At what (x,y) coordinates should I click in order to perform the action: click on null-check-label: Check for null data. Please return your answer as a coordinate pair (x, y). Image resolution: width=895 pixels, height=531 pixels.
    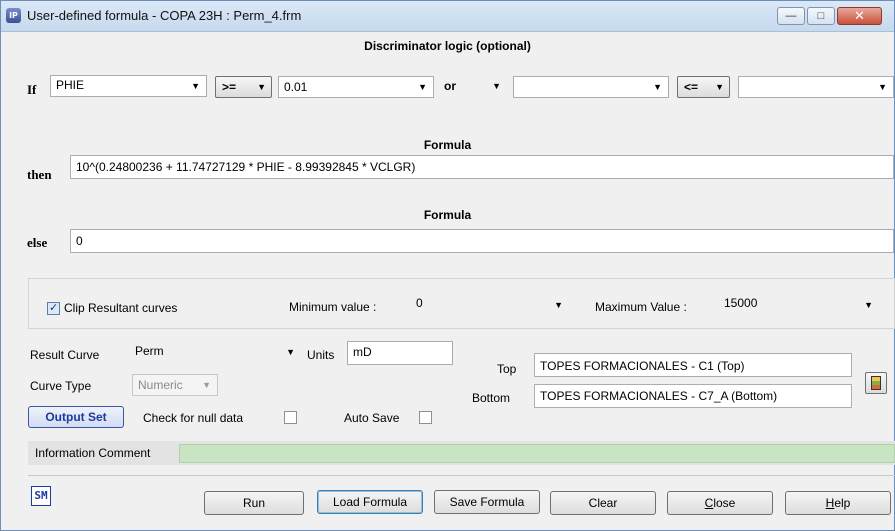
    Looking at the image, I should click on (193, 418).